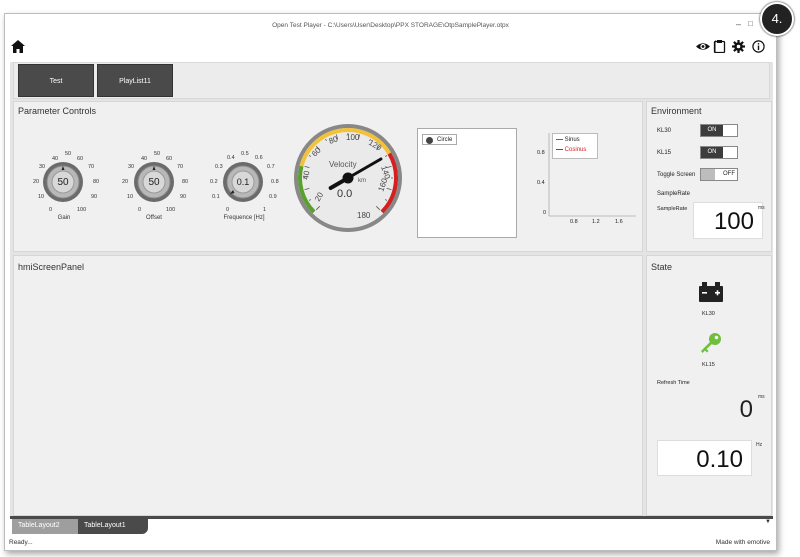 Image resolution: width=800 pixels, height=557 pixels. Describe the element at coordinates (746, 409) in the screenshot. I see `refresh-time-value: 0` at that location.